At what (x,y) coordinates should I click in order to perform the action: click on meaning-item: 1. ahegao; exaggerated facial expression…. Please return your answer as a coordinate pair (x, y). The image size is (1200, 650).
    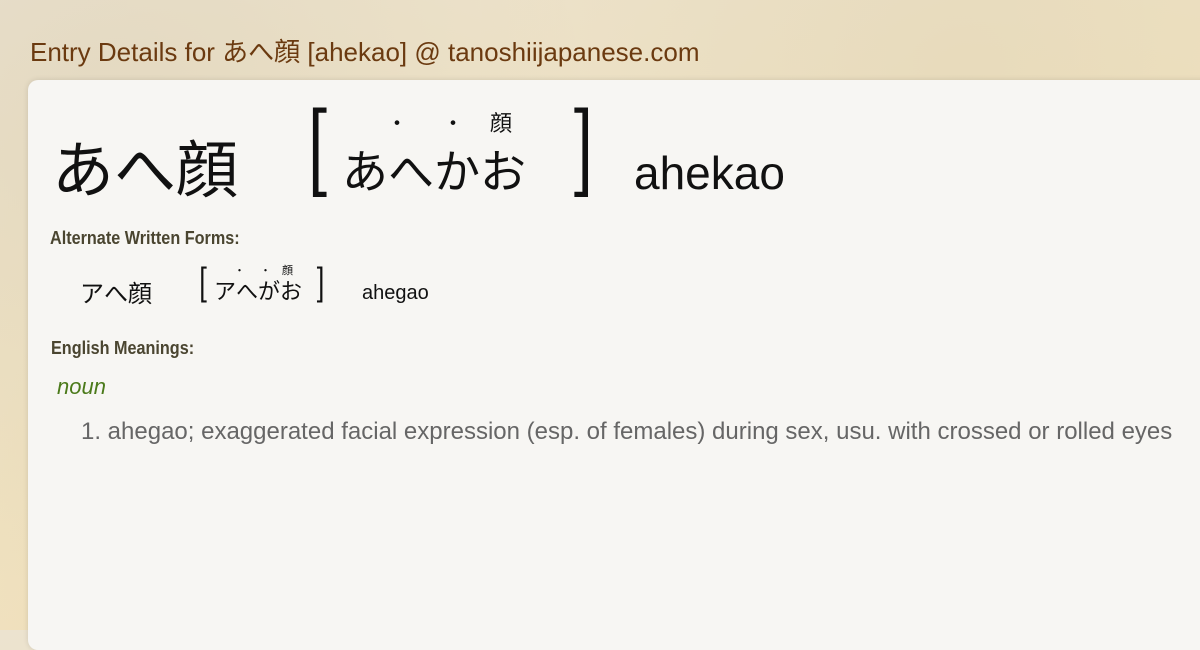
    Looking at the image, I should click on (627, 431).